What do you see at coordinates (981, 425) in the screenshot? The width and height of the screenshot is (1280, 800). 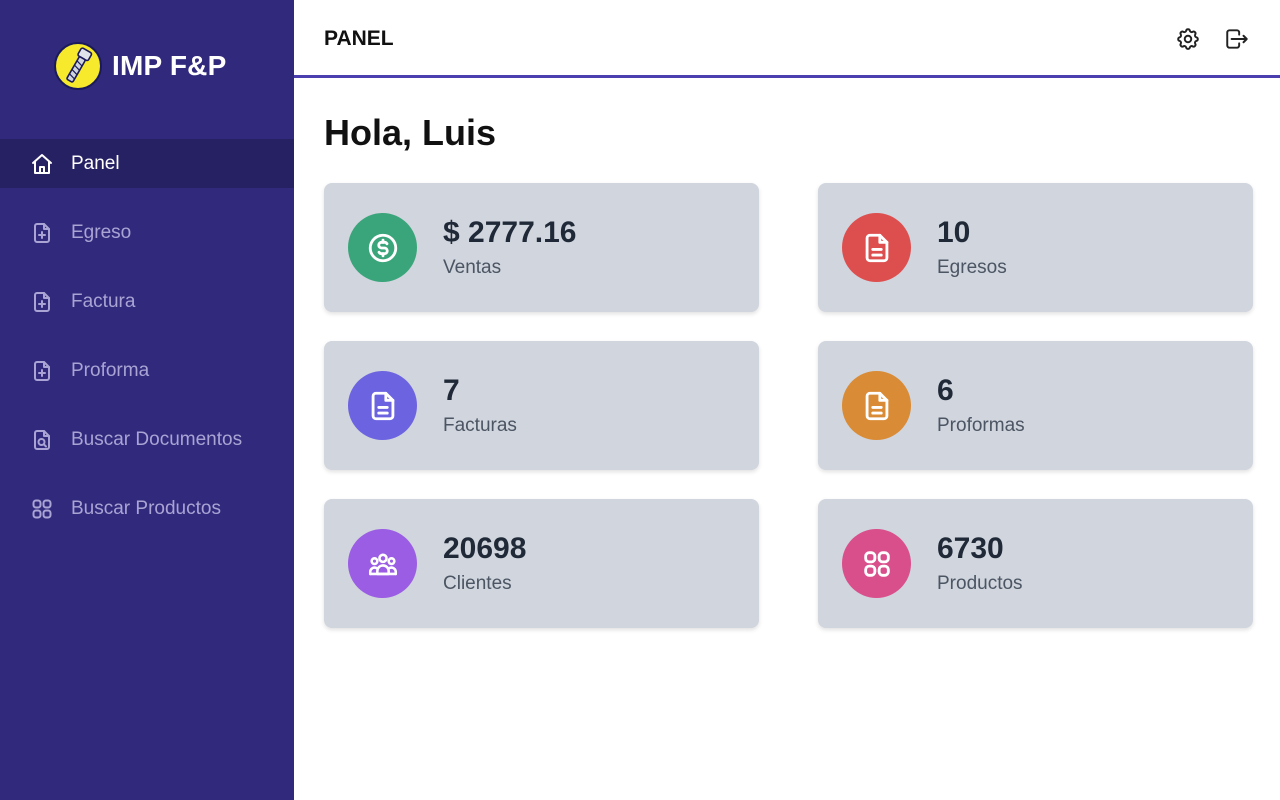 I see `card-label: Proformas` at bounding box center [981, 425].